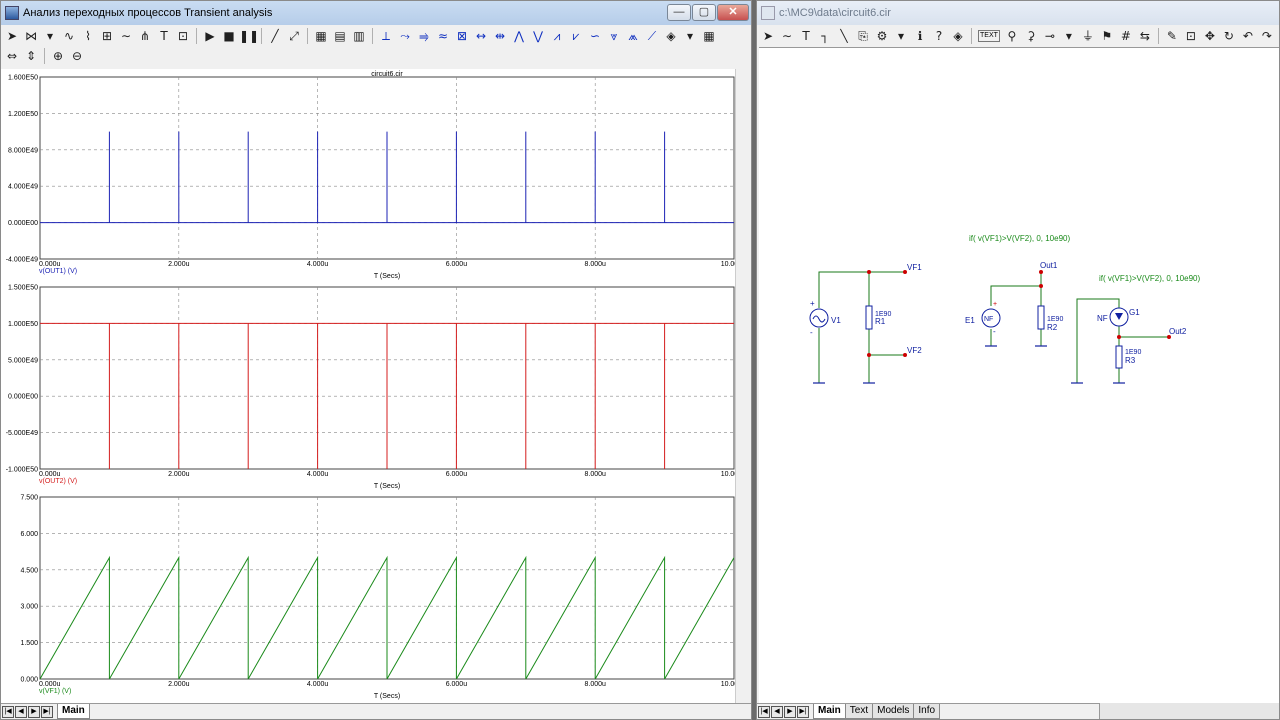 The width and height of the screenshot is (1280, 720). What do you see at coordinates (1248, 36) in the screenshot?
I see `undo-icon: ↶` at bounding box center [1248, 36].